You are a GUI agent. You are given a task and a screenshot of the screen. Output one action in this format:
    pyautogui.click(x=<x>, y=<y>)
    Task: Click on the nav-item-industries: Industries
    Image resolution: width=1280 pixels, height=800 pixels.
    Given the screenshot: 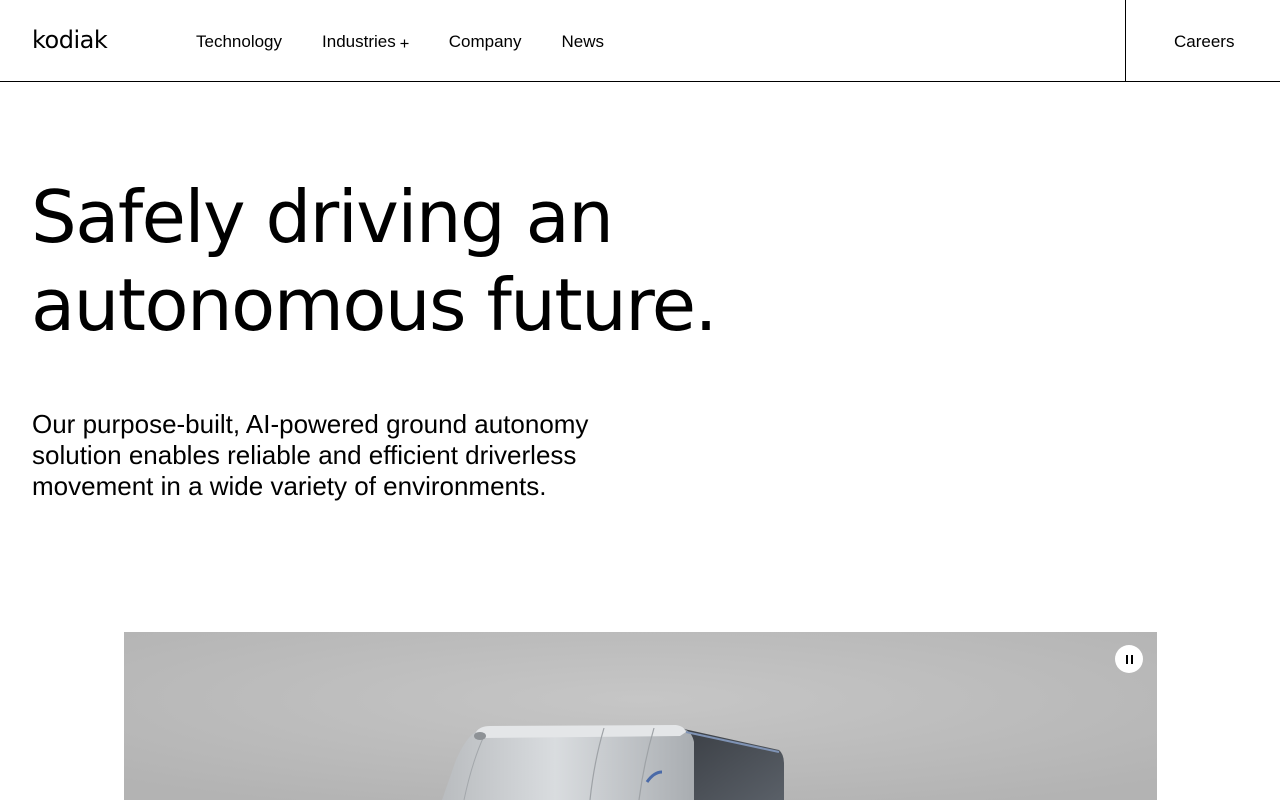 What is the action you would take?
    pyautogui.click(x=365, y=42)
    